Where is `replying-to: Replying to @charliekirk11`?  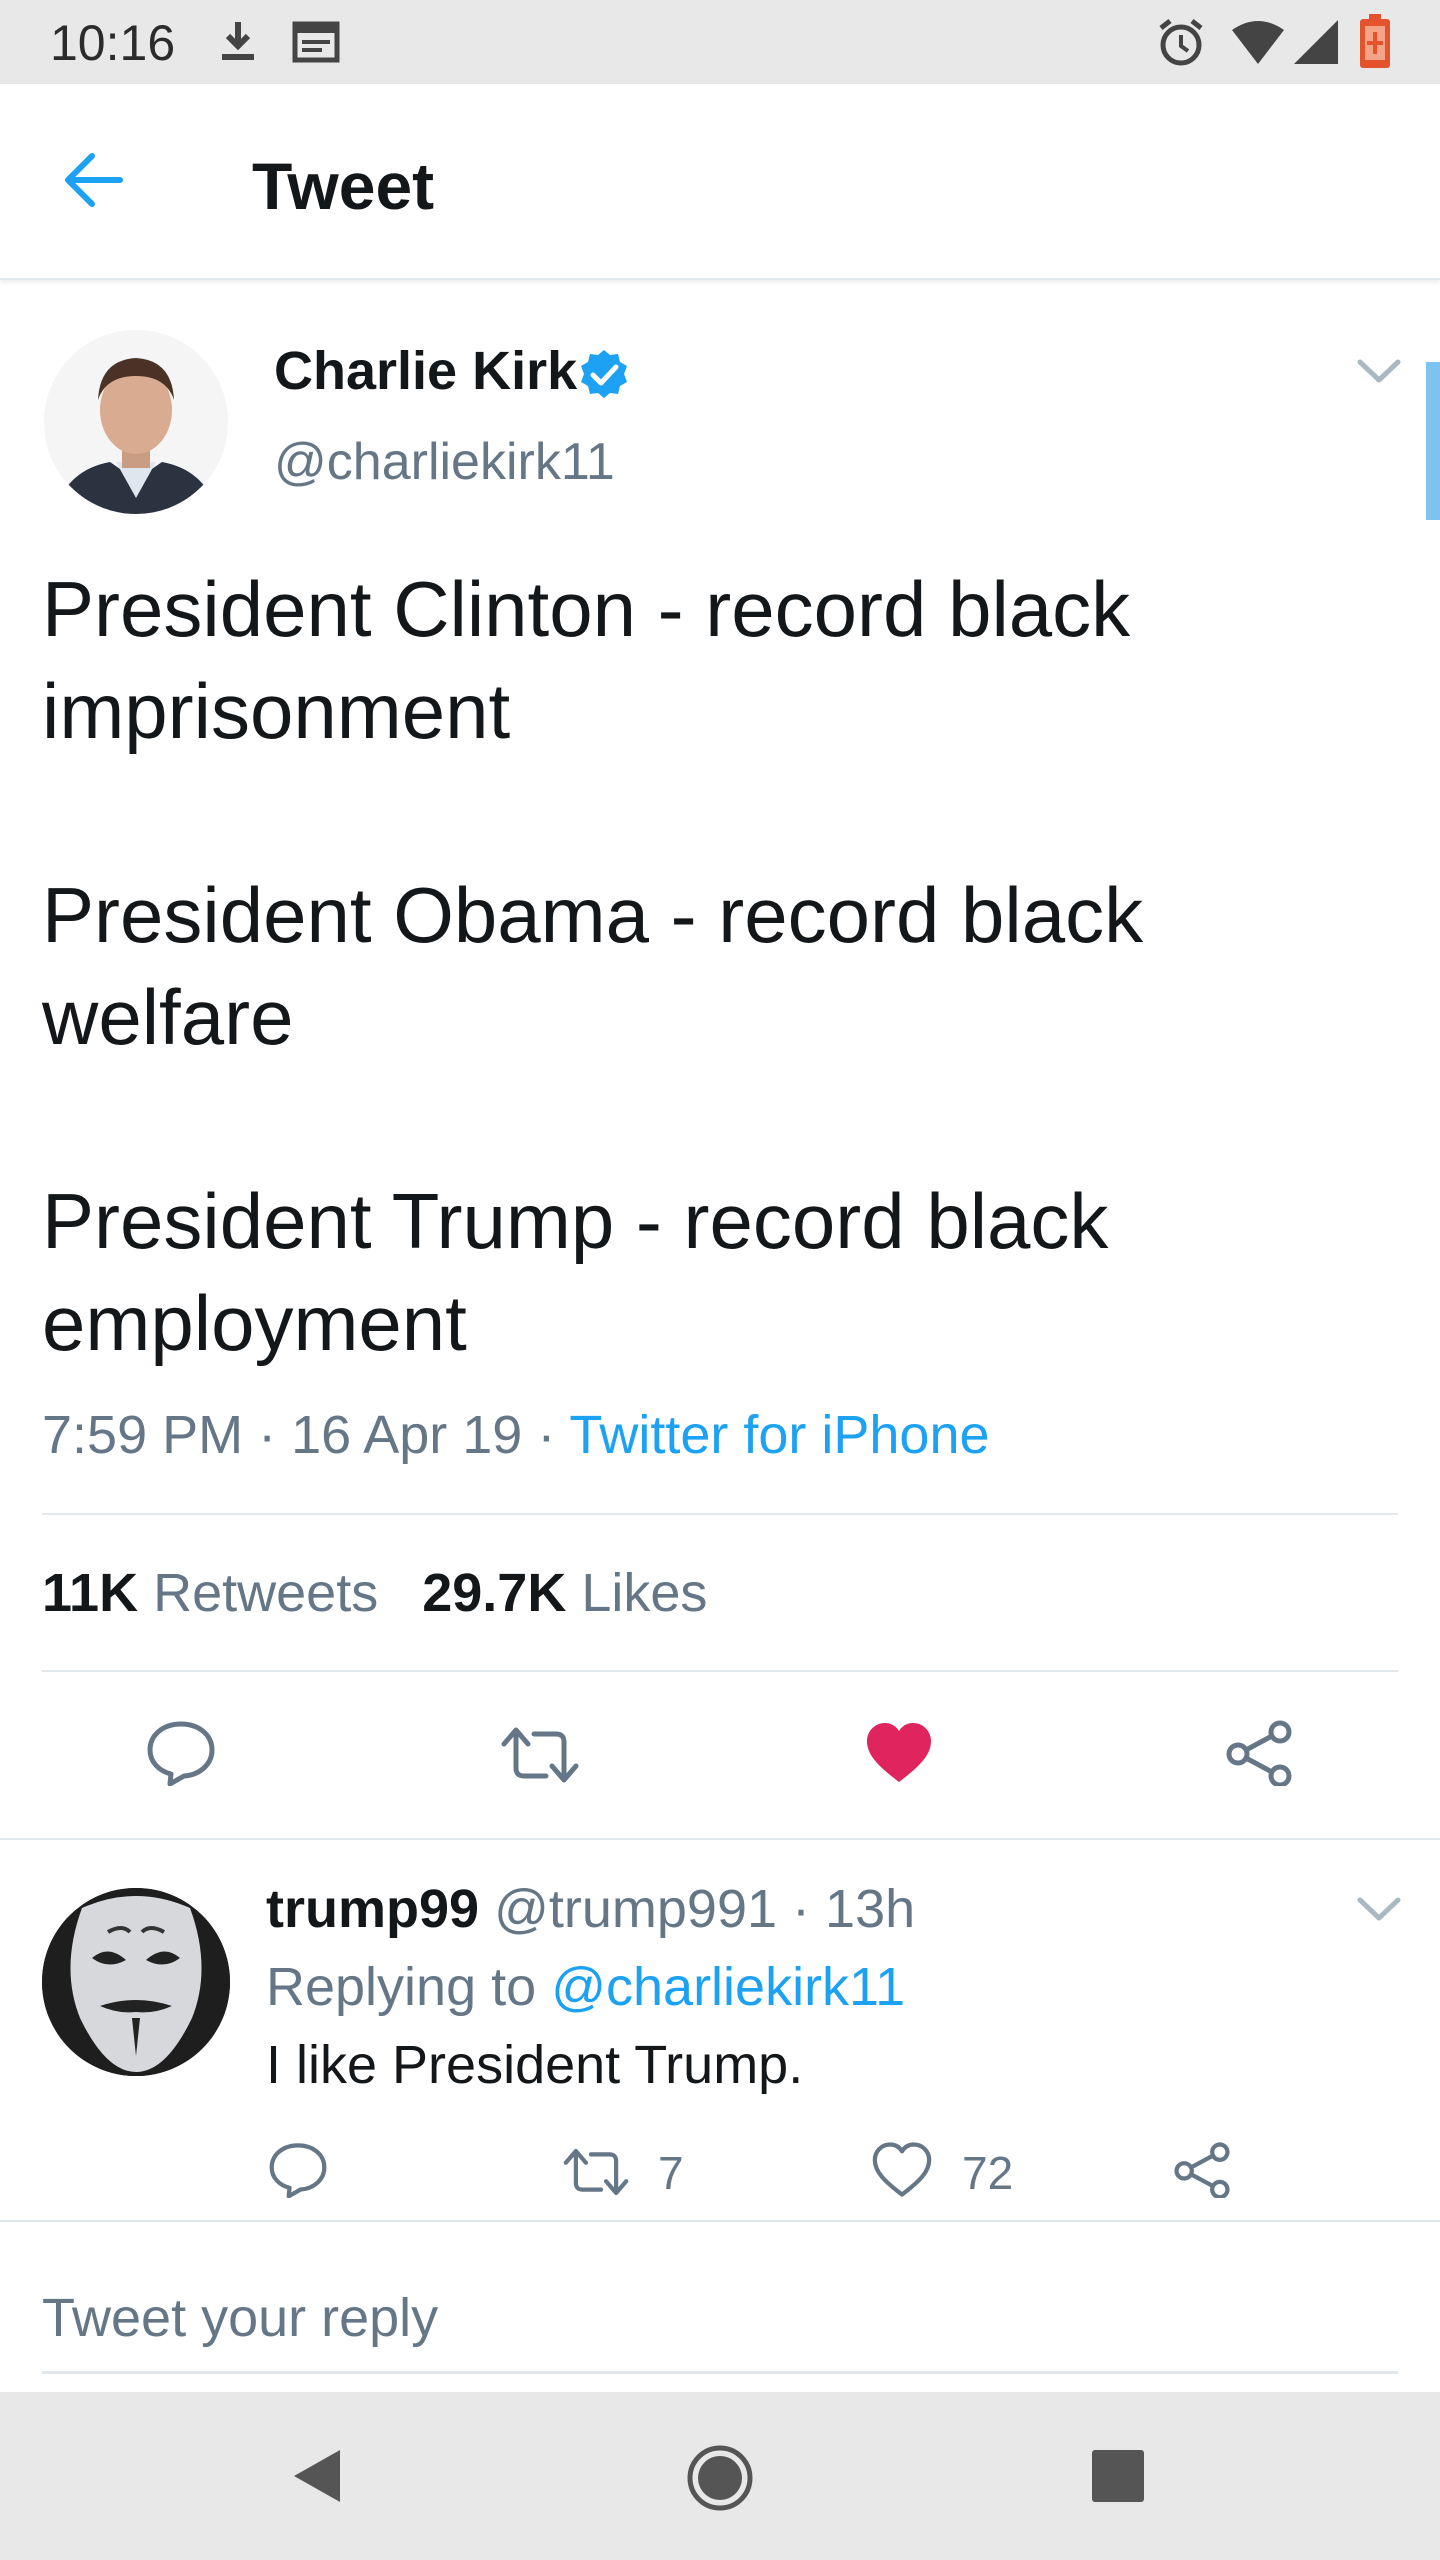 replying-to: Replying to @charliekirk11 is located at coordinates (585, 1987).